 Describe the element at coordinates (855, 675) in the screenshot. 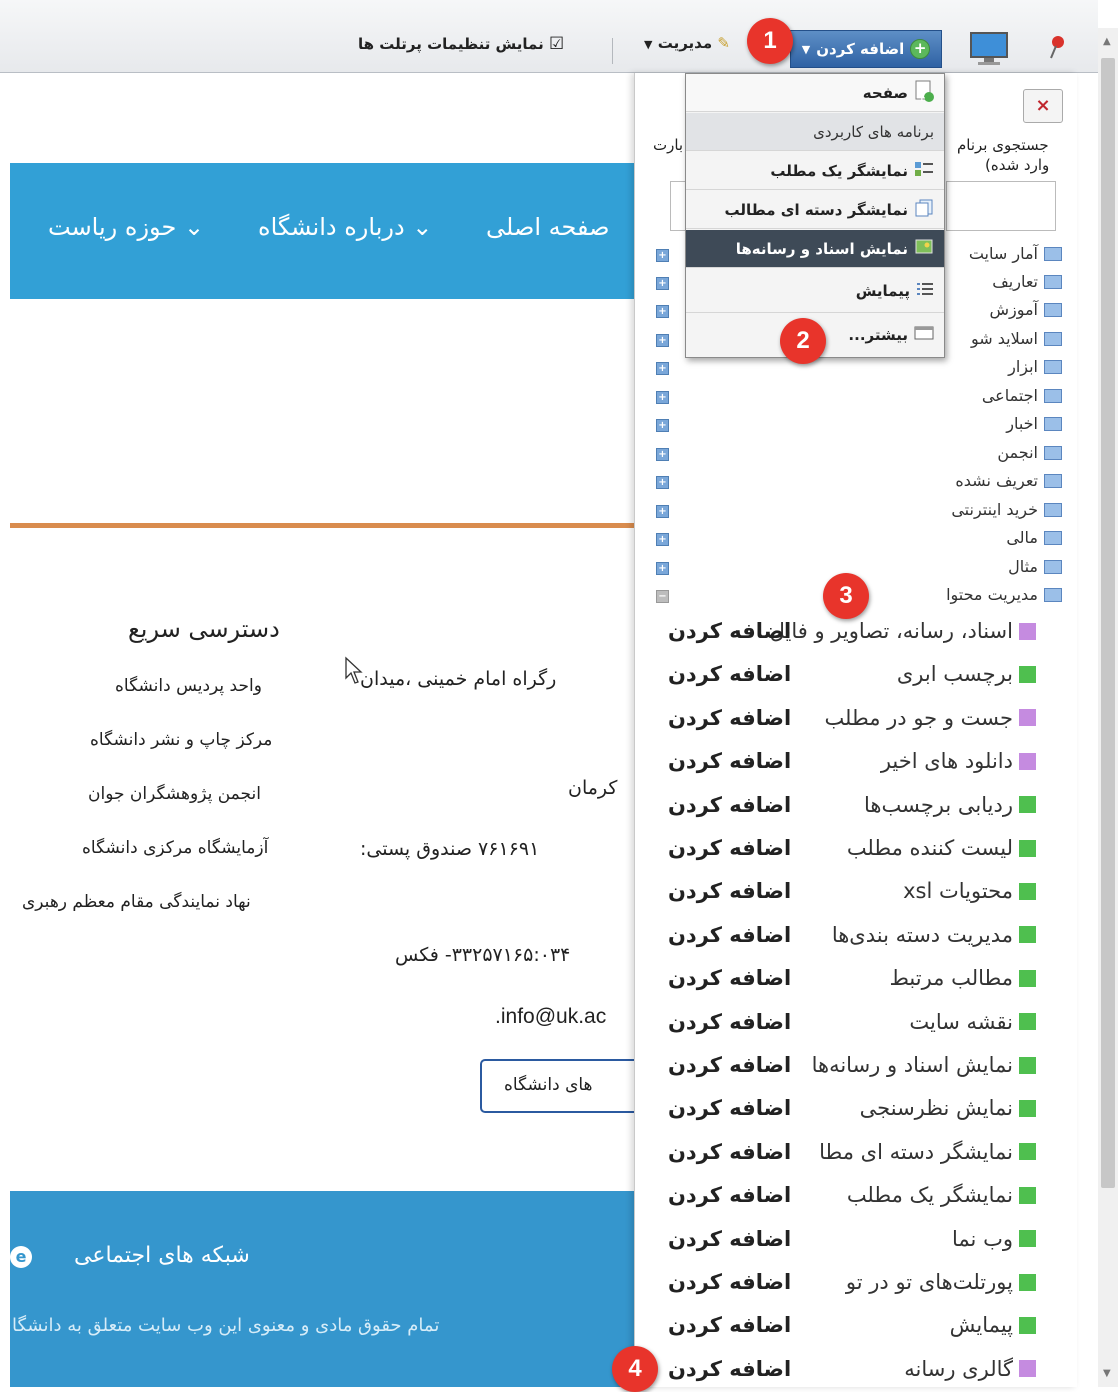

I see `application-item: برچسب ابری اضافه کردن` at that location.